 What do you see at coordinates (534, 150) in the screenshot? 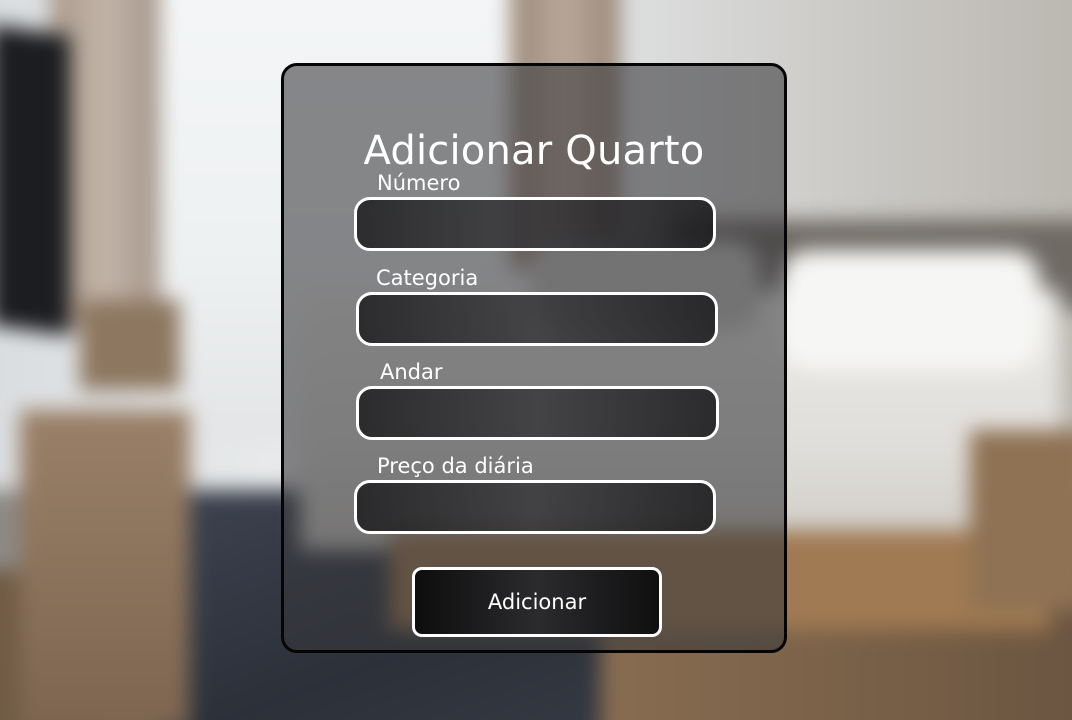
I see `form-title: Adicionar Quarto` at bounding box center [534, 150].